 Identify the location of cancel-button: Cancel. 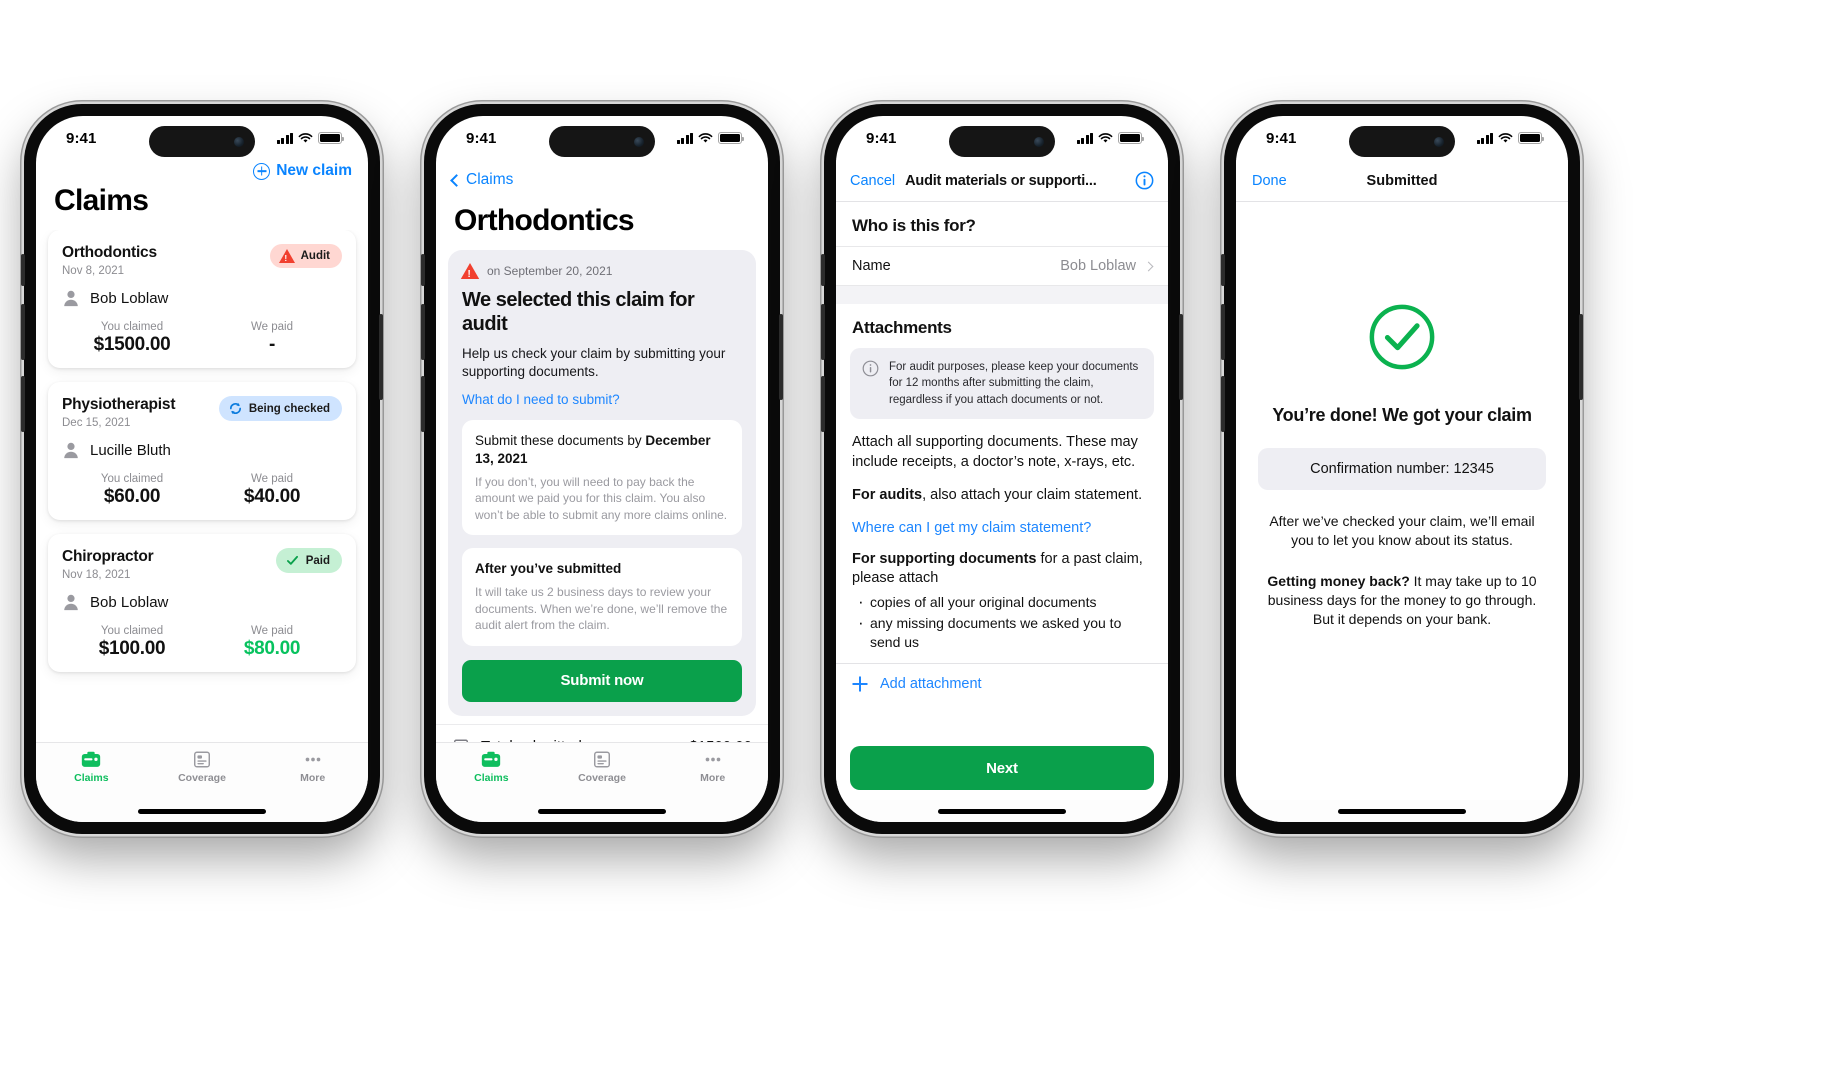
(872, 181).